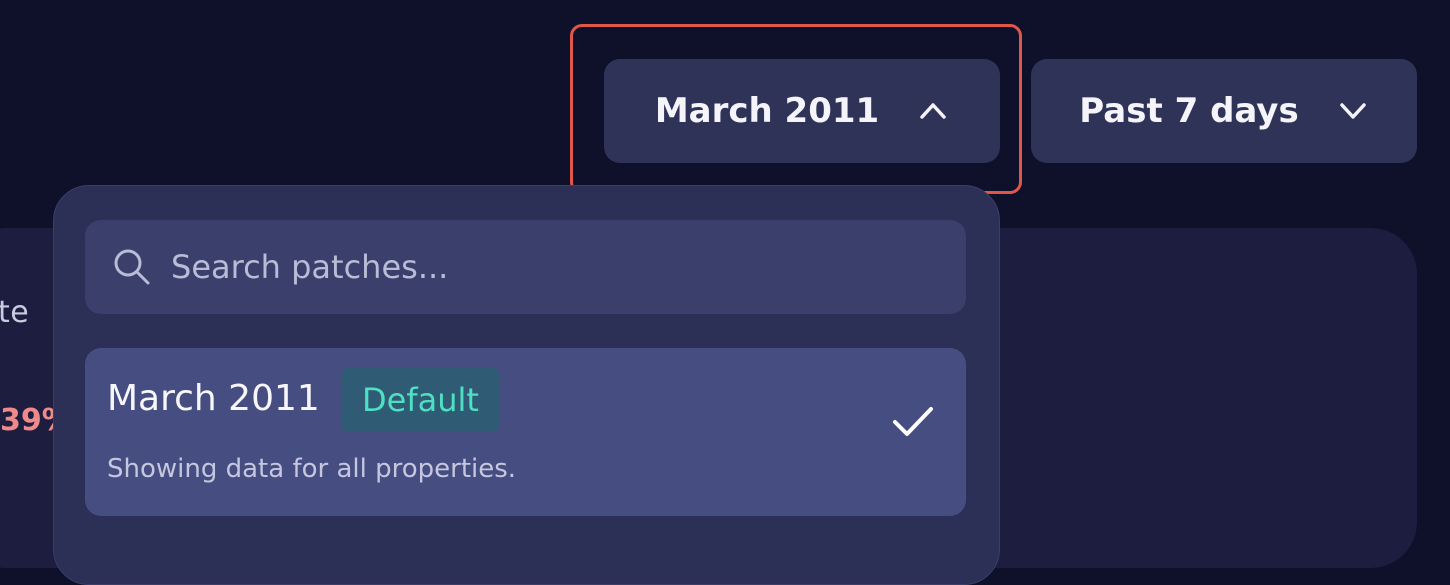  I want to click on default-badge: Default, so click(420, 400).